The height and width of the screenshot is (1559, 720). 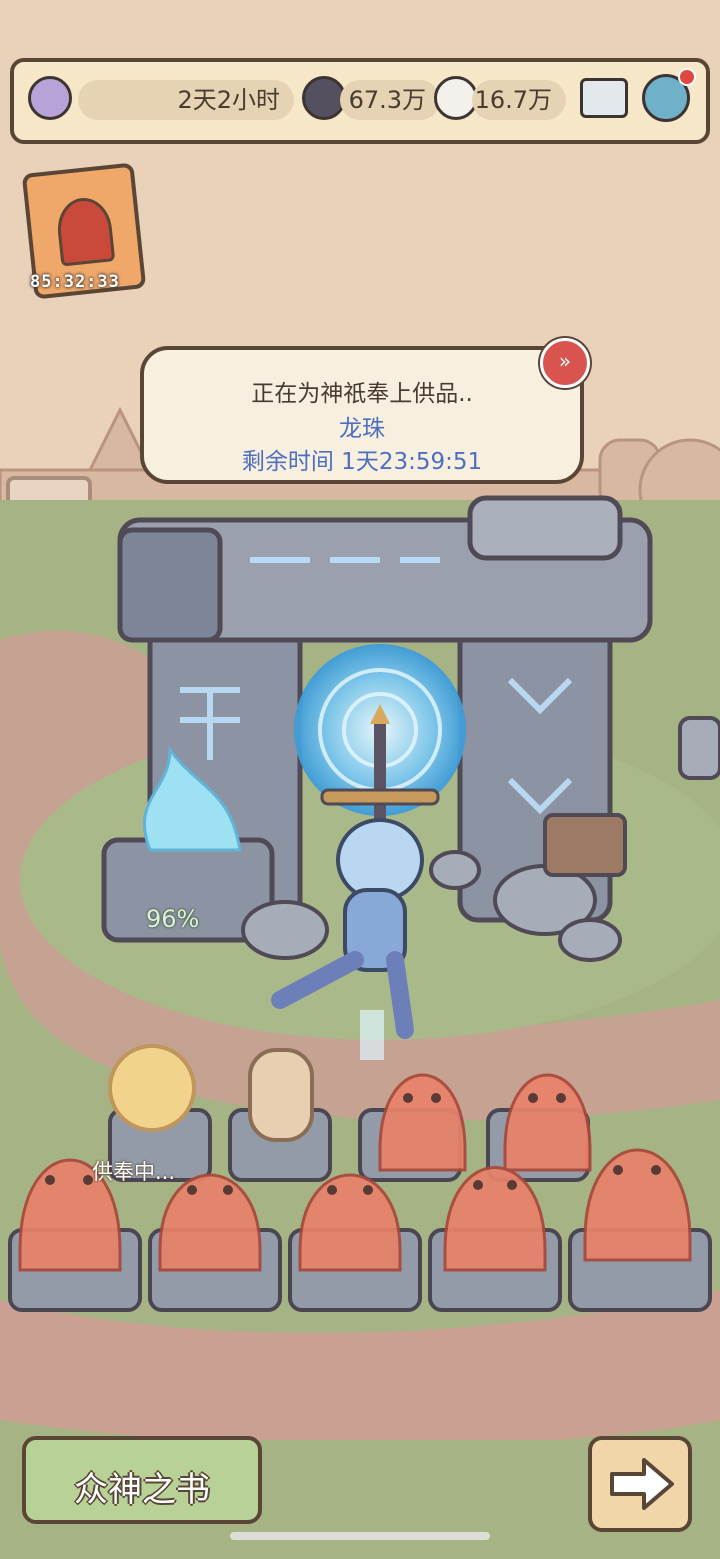 I want to click on mail-icon, so click(x=604, y=98).